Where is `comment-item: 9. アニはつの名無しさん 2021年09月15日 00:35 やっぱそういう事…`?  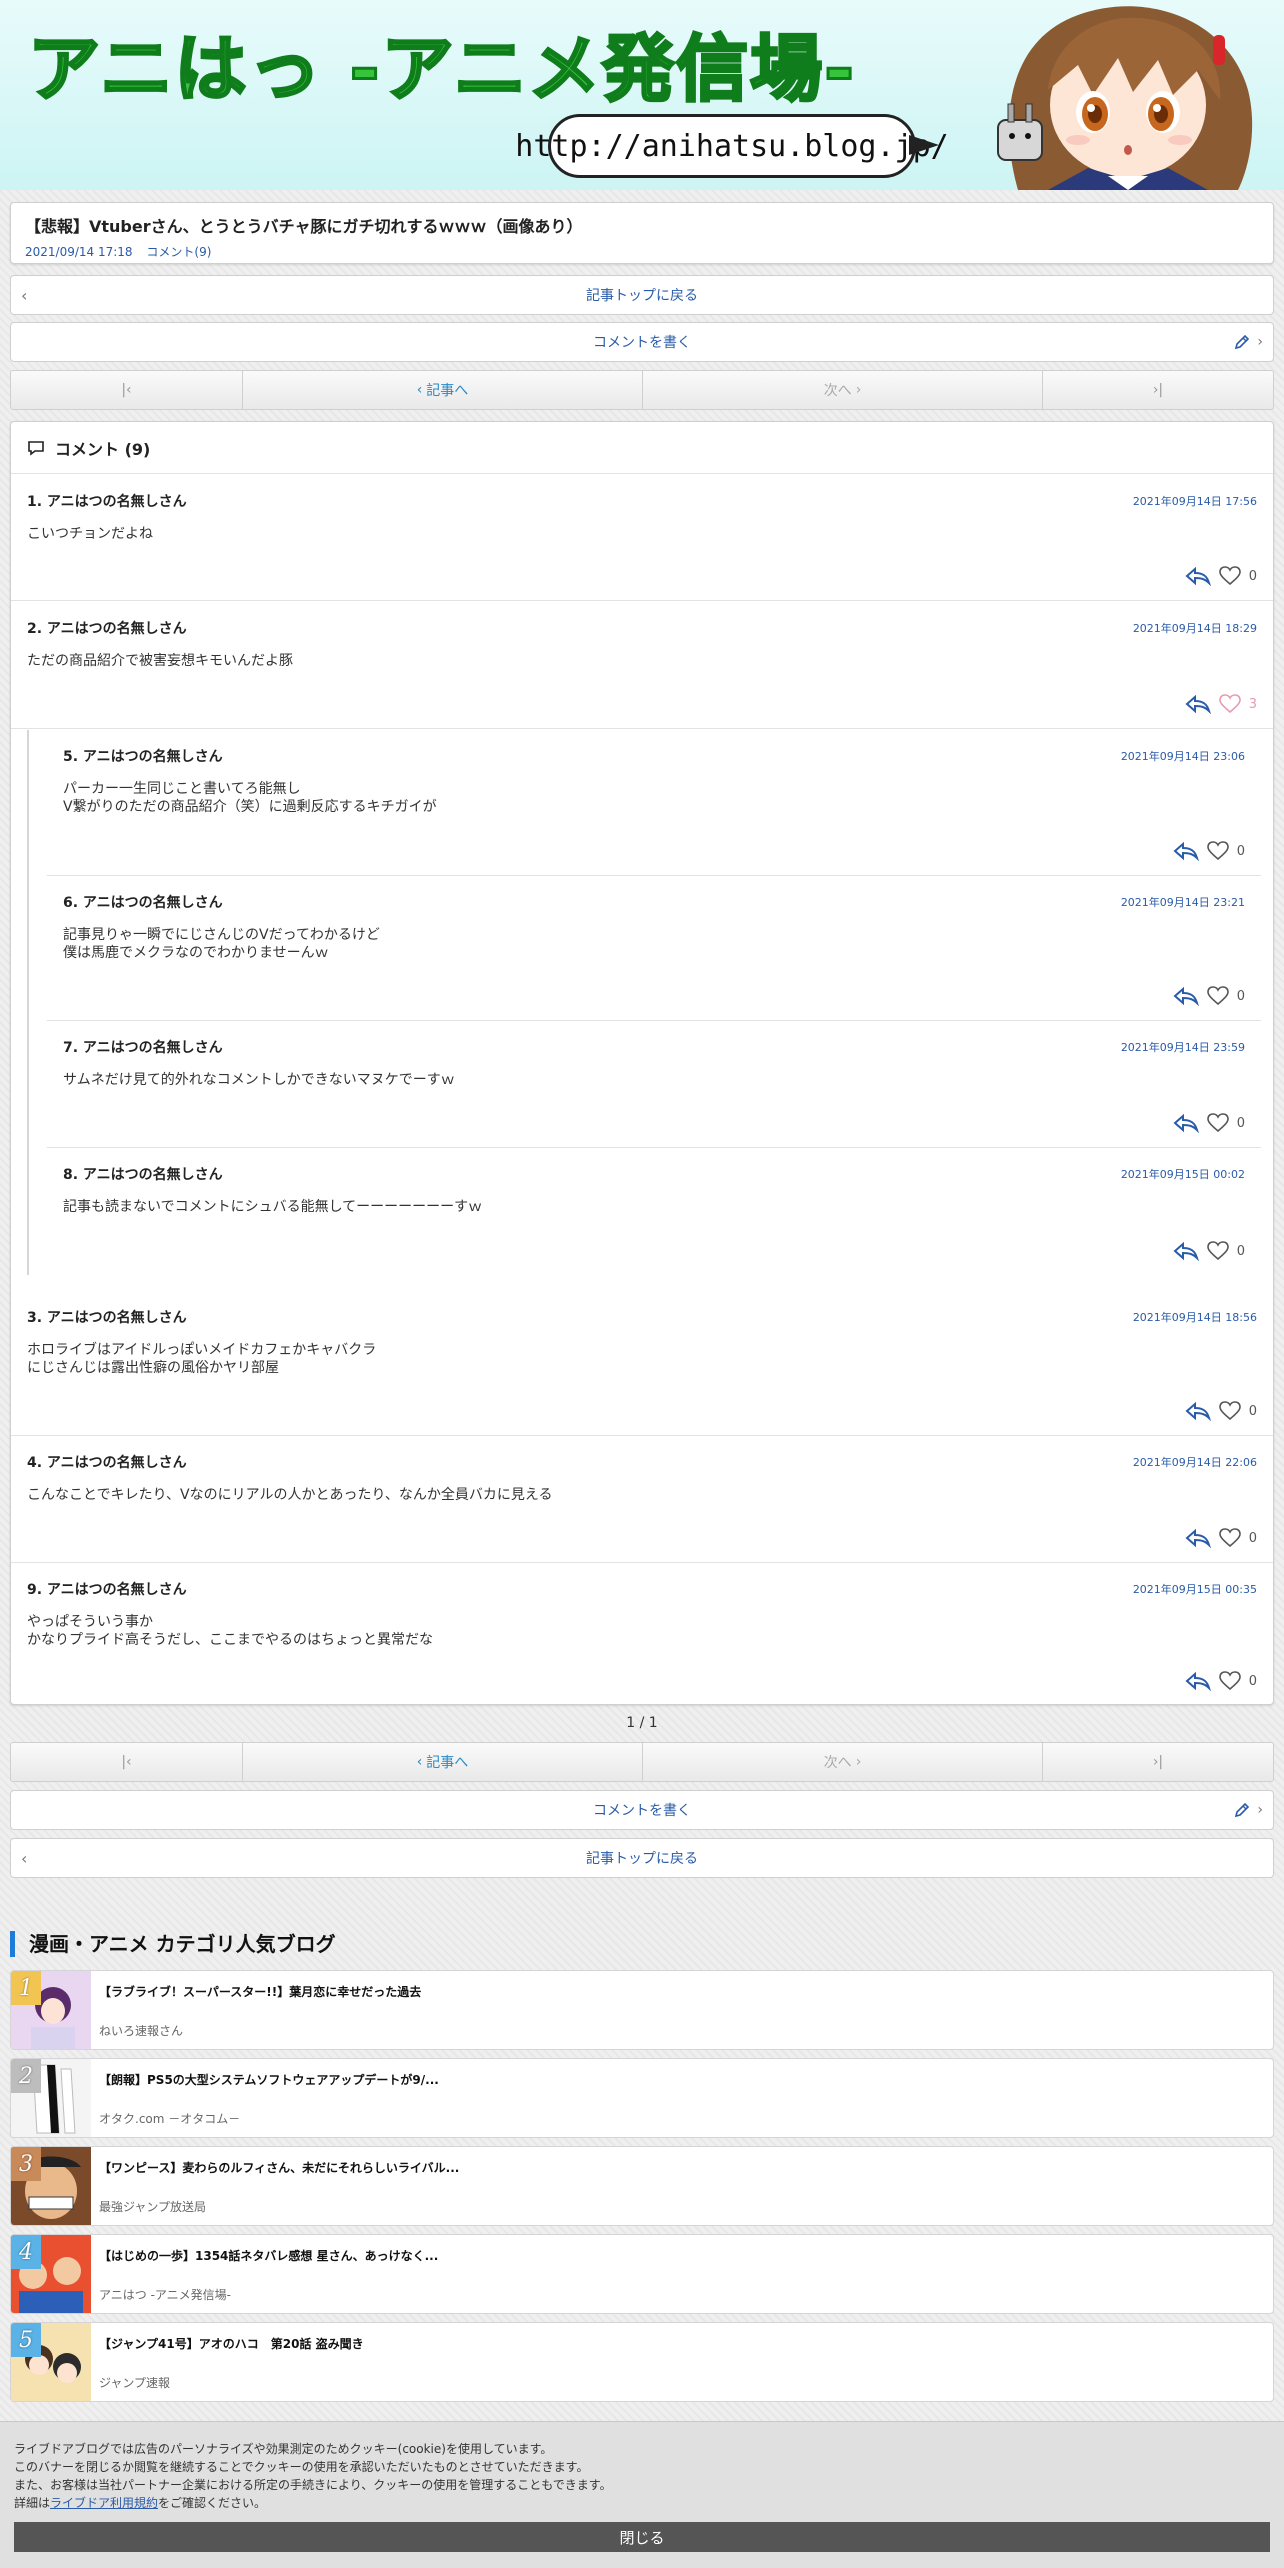 comment-item: 9. アニはつの名無しさん 2021年09月15日 00:35 やっぱそういう事… is located at coordinates (642, 1634).